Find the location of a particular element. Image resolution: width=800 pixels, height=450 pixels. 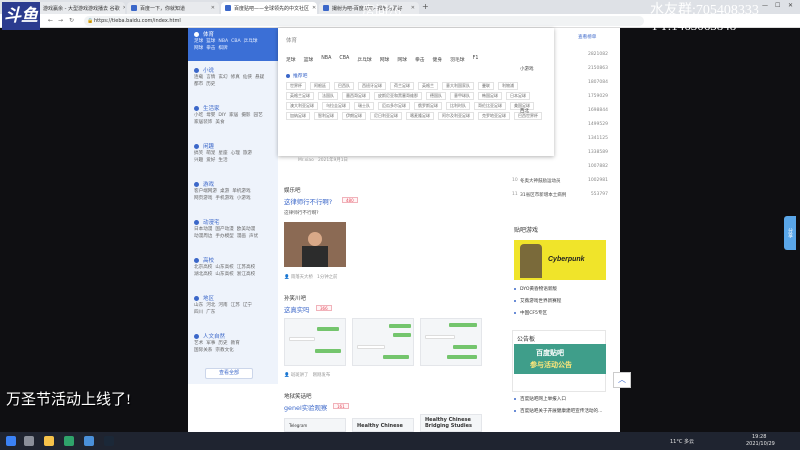

category-link: 网页游戏 is located at coordinates (203, 198).